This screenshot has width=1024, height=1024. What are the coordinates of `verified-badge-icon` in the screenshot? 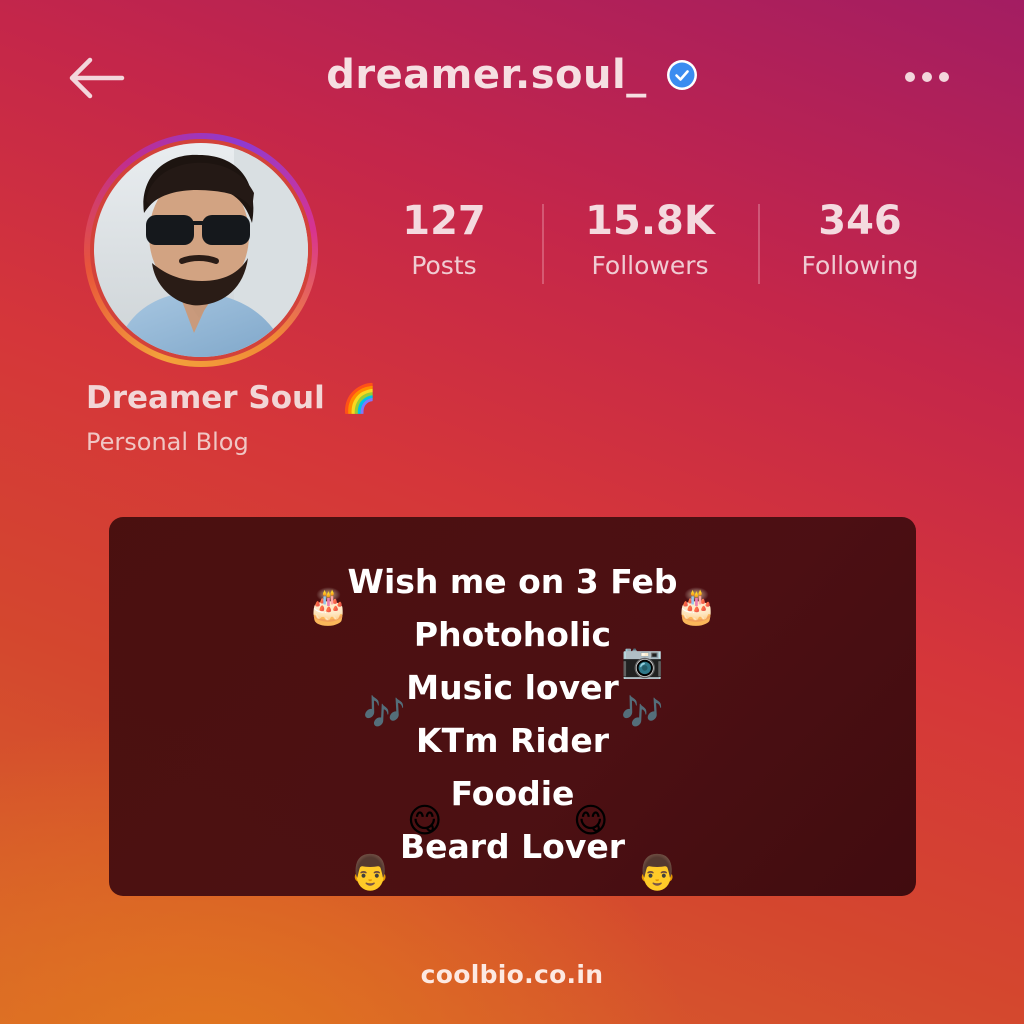 It's located at (681, 75).